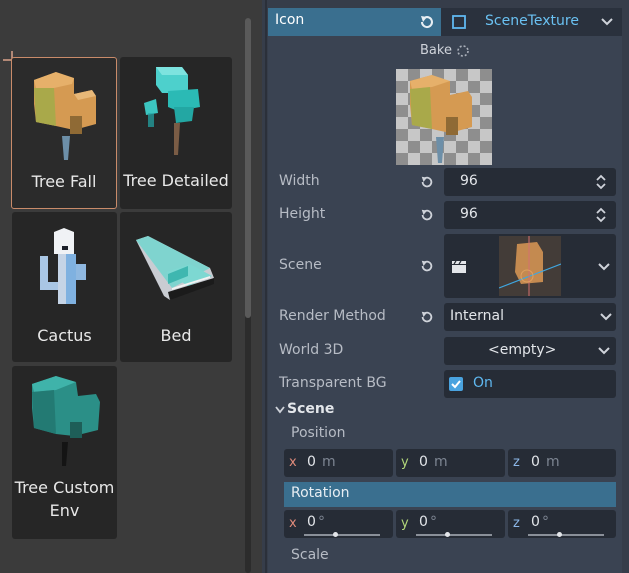 This screenshot has height=573, width=629. Describe the element at coordinates (172, 111) in the screenshot. I see `tree-detailed-thumbnail` at that location.